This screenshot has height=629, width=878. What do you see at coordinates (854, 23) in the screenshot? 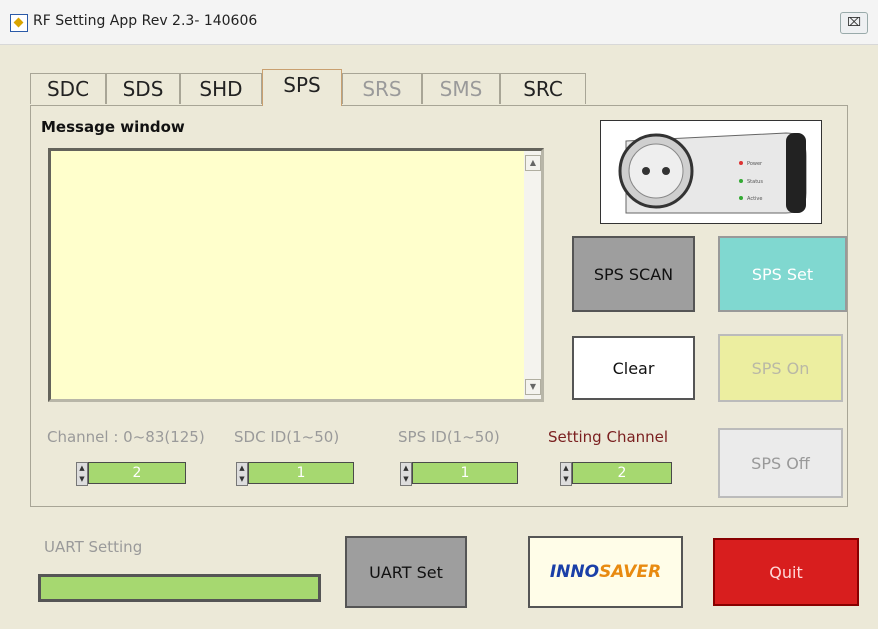
I see `close-button: ⌧` at bounding box center [854, 23].